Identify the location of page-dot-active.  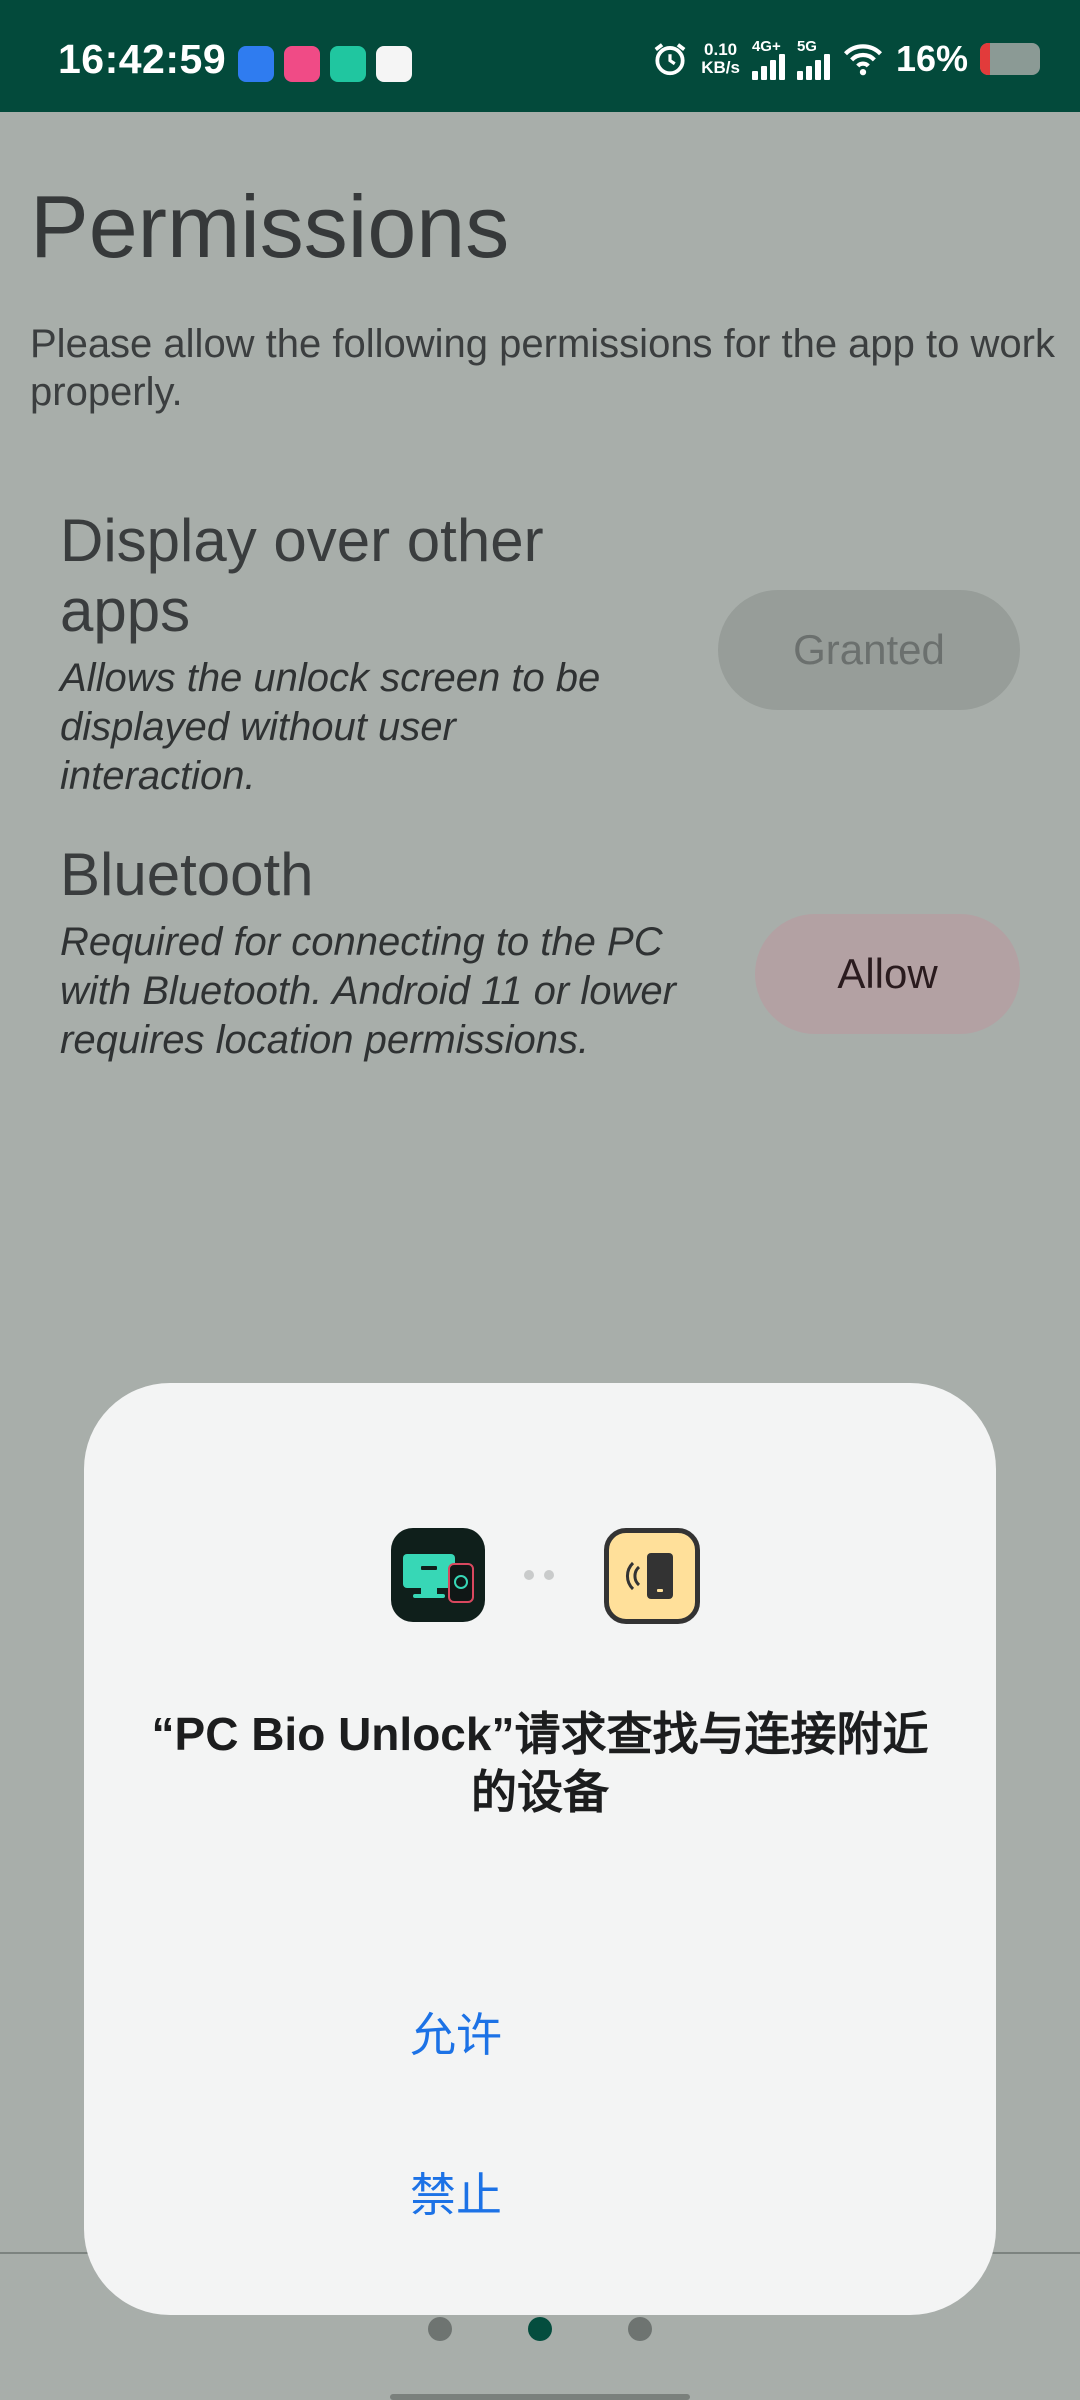
(540, 2329).